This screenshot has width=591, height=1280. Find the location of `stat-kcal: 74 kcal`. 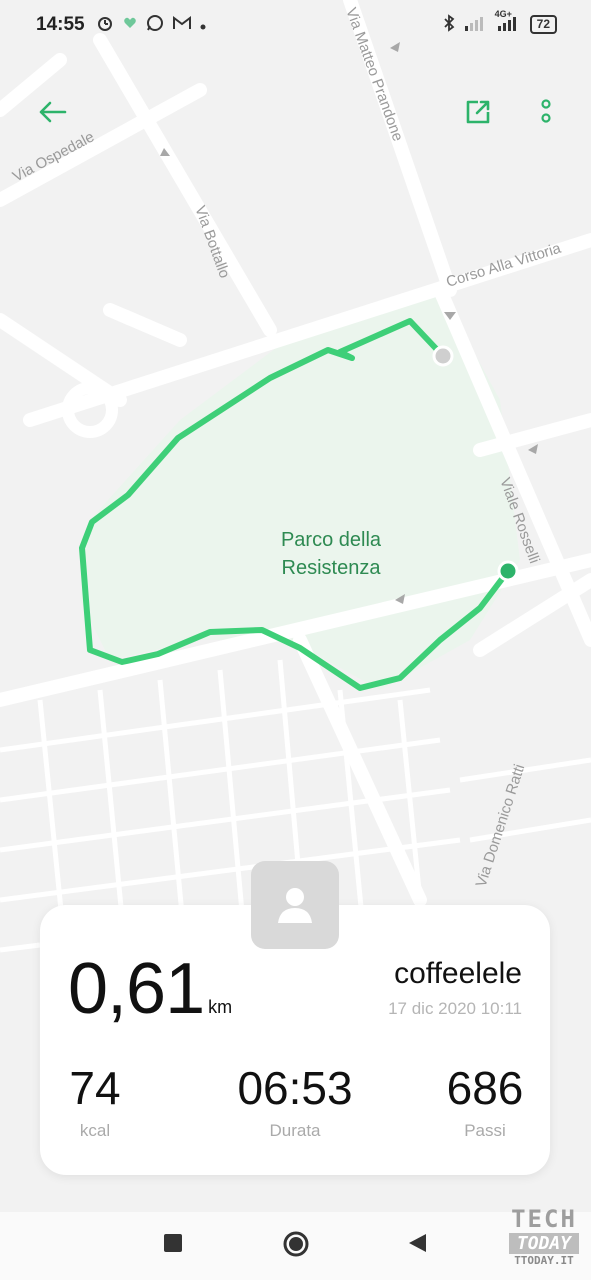

stat-kcal: 74 kcal is located at coordinates (95, 1103).